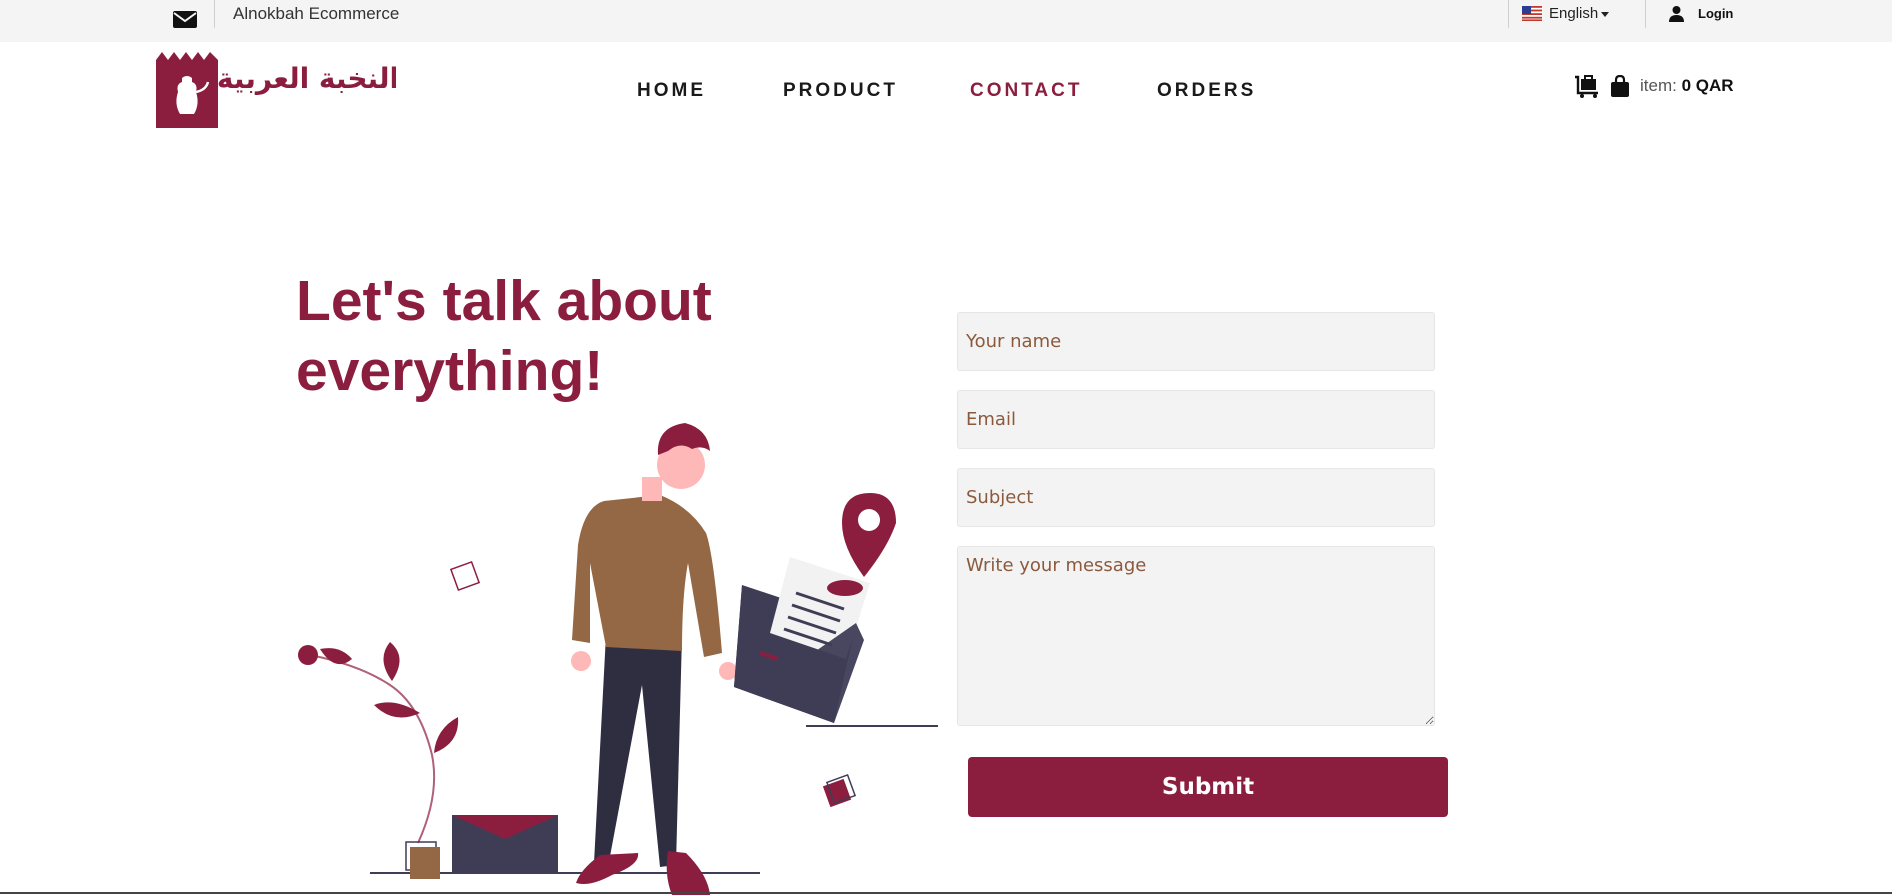  What do you see at coordinates (450, 371) in the screenshot?
I see `title-line-2: everything!` at bounding box center [450, 371].